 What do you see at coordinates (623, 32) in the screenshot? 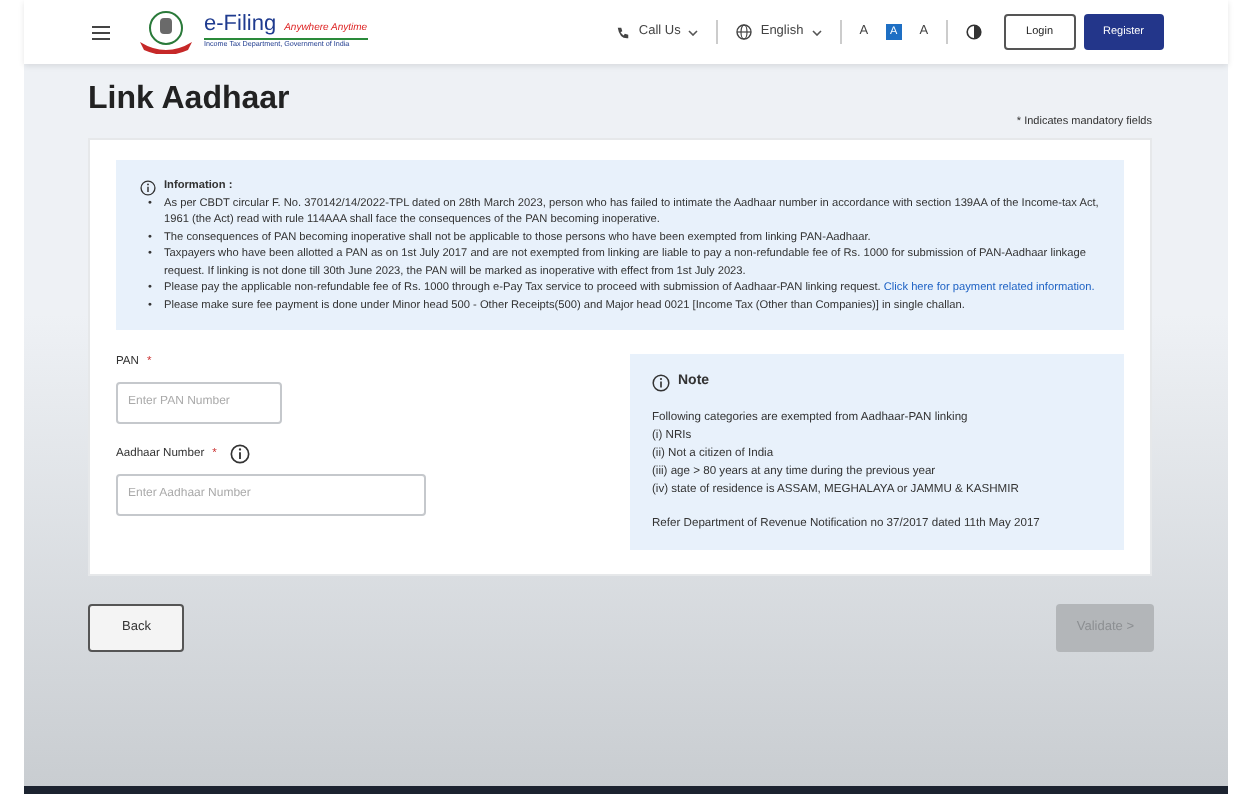
I see `phone-icon` at bounding box center [623, 32].